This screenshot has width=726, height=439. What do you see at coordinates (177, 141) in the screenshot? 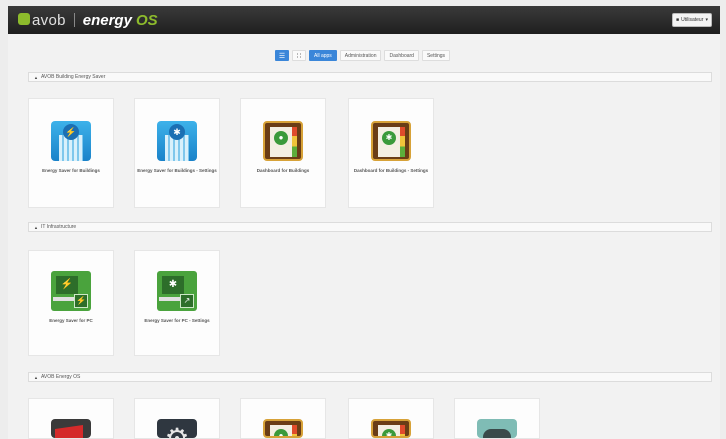
I see `building-settings-icon: ✱` at bounding box center [177, 141].